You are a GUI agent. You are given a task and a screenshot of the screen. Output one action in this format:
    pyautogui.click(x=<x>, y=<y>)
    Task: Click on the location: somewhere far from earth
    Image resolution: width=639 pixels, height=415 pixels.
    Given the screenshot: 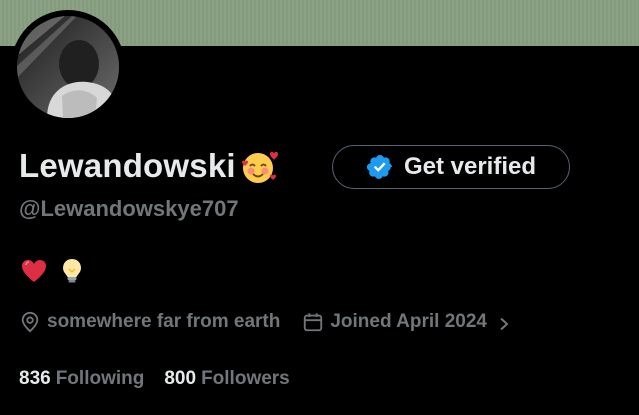 What is the action you would take?
    pyautogui.click(x=149, y=322)
    